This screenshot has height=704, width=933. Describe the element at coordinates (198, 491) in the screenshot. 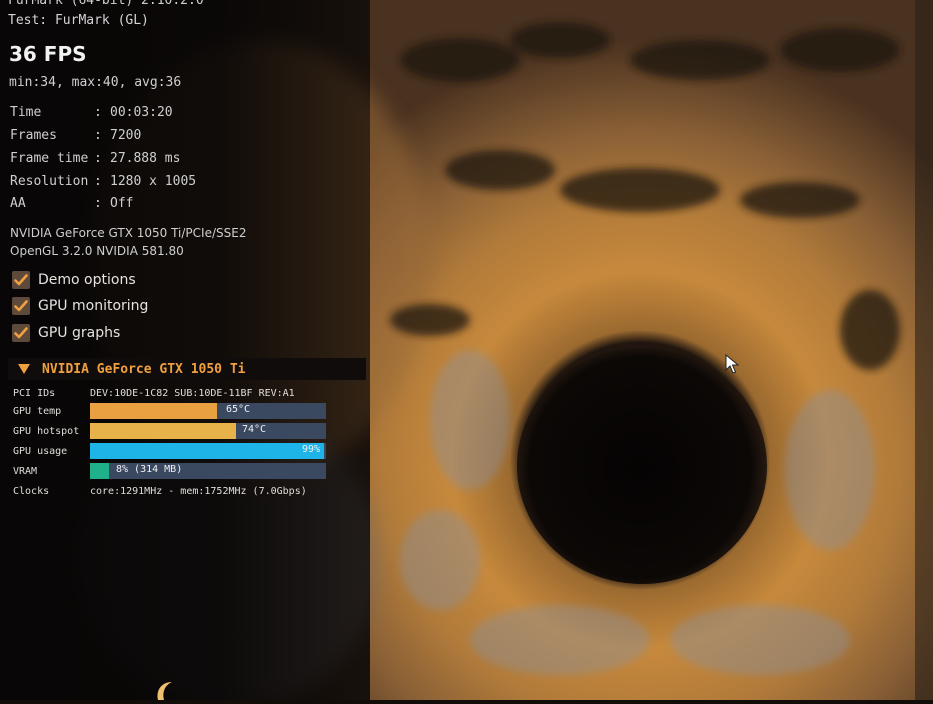

I see `clocks-value: core:1291MHz - mem:1752MHz (7.0Gbps)` at that location.